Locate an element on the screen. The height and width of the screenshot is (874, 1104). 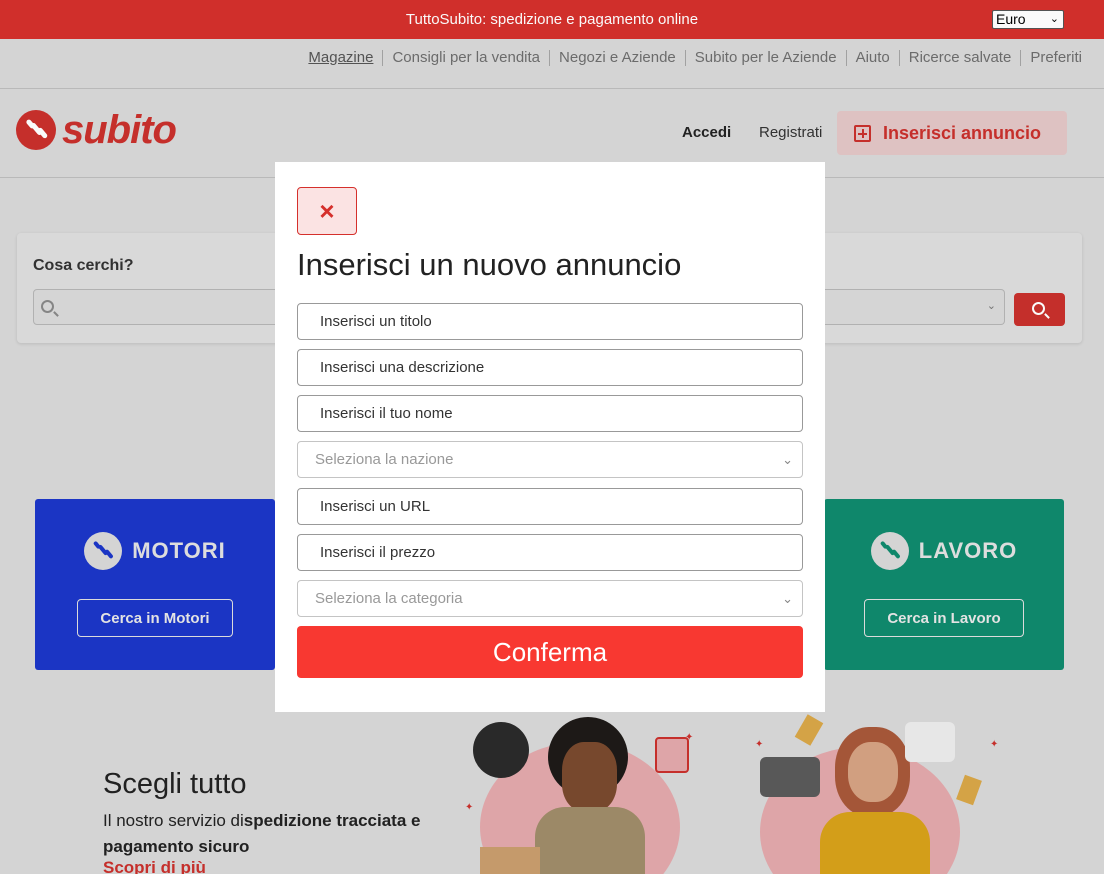
price-field: Inserisci il prezzo is located at coordinates (550, 552).